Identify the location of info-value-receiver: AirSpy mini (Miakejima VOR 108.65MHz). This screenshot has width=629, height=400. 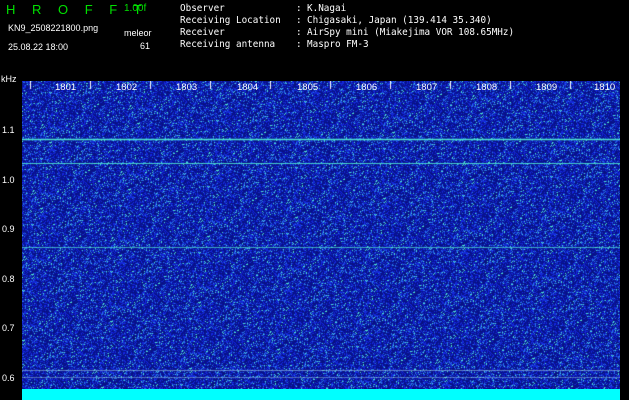
(411, 32).